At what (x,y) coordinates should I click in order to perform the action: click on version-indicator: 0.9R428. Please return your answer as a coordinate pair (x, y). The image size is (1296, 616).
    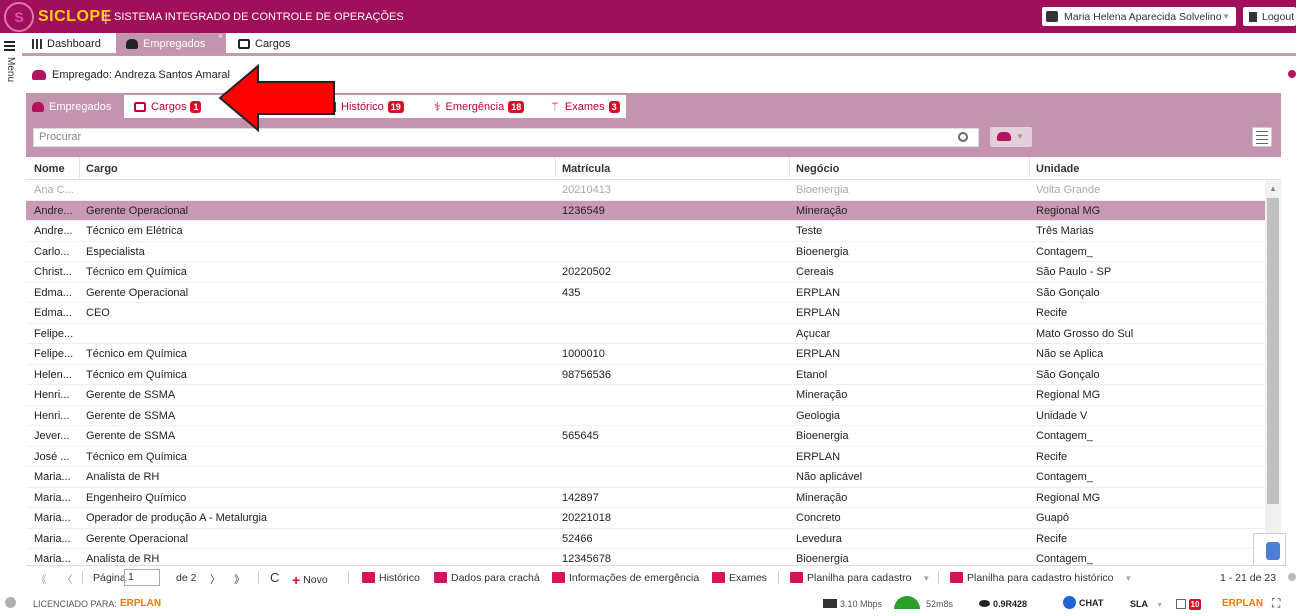
    Looking at the image, I should click on (1003, 604).